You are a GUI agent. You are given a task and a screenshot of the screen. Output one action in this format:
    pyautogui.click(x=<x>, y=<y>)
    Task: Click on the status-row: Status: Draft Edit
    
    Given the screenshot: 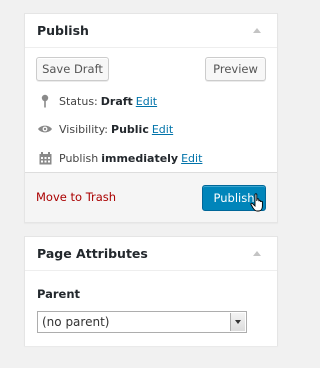 What is the action you would take?
    pyautogui.click(x=97, y=101)
    